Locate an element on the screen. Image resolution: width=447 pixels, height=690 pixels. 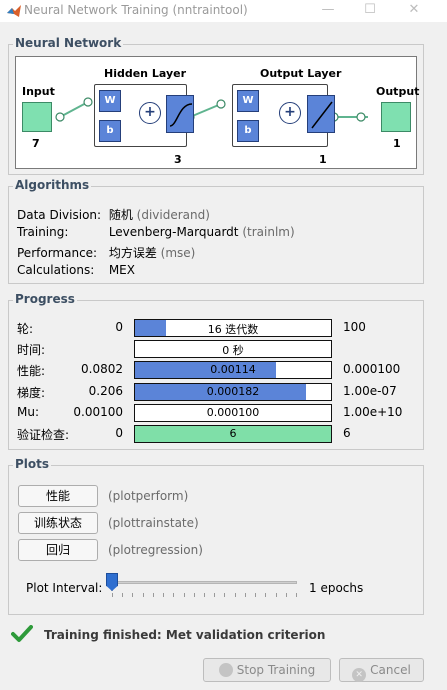
progress-row-name: 梯度: is located at coordinates (31, 392).